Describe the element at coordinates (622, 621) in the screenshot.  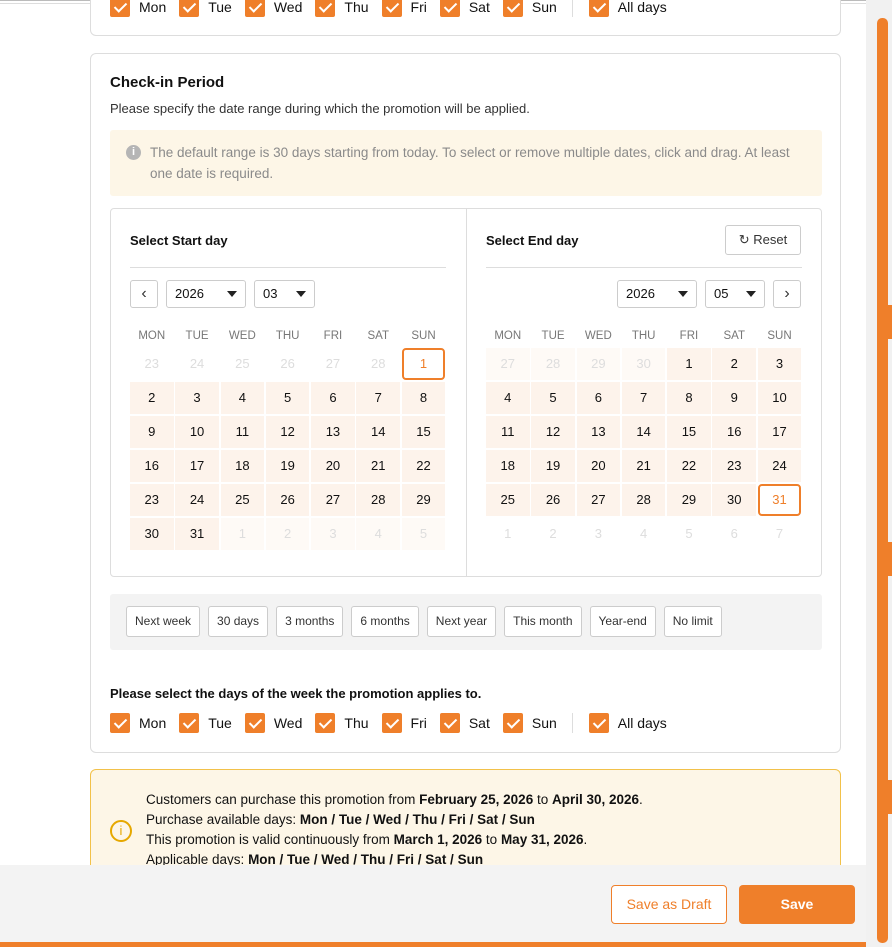
I see `quick-range-button: Year-end` at that location.